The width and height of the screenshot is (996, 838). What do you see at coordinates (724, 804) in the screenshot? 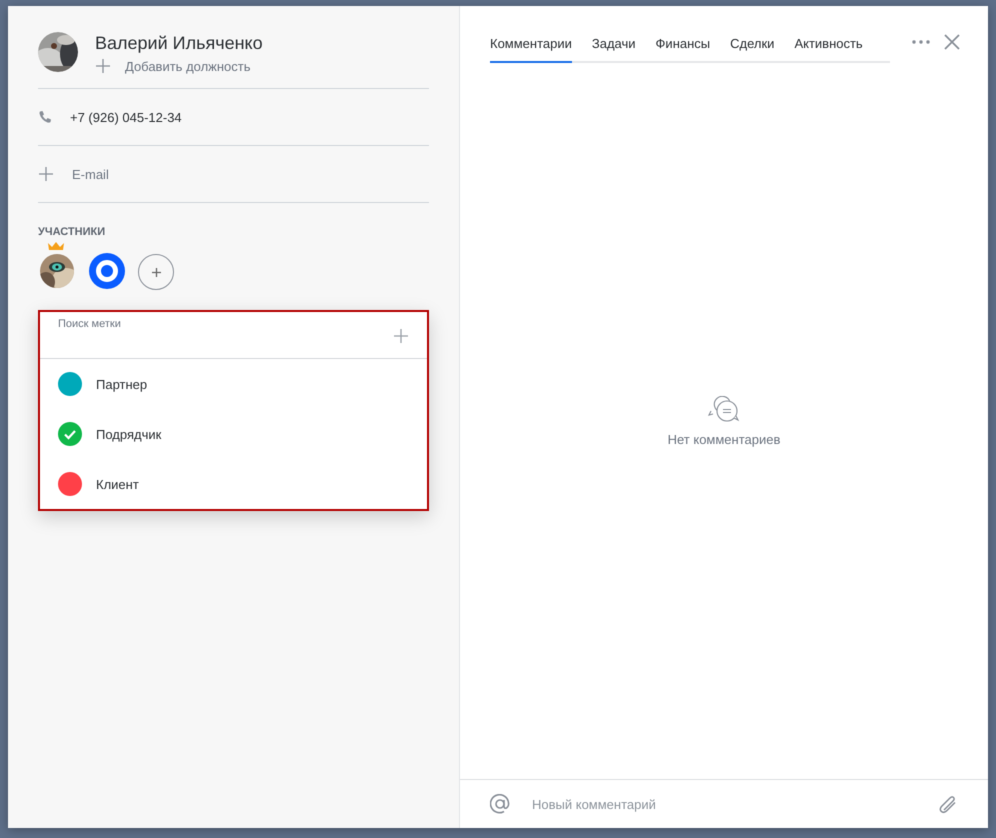
I see `comment-field: Новый комментарий` at bounding box center [724, 804].